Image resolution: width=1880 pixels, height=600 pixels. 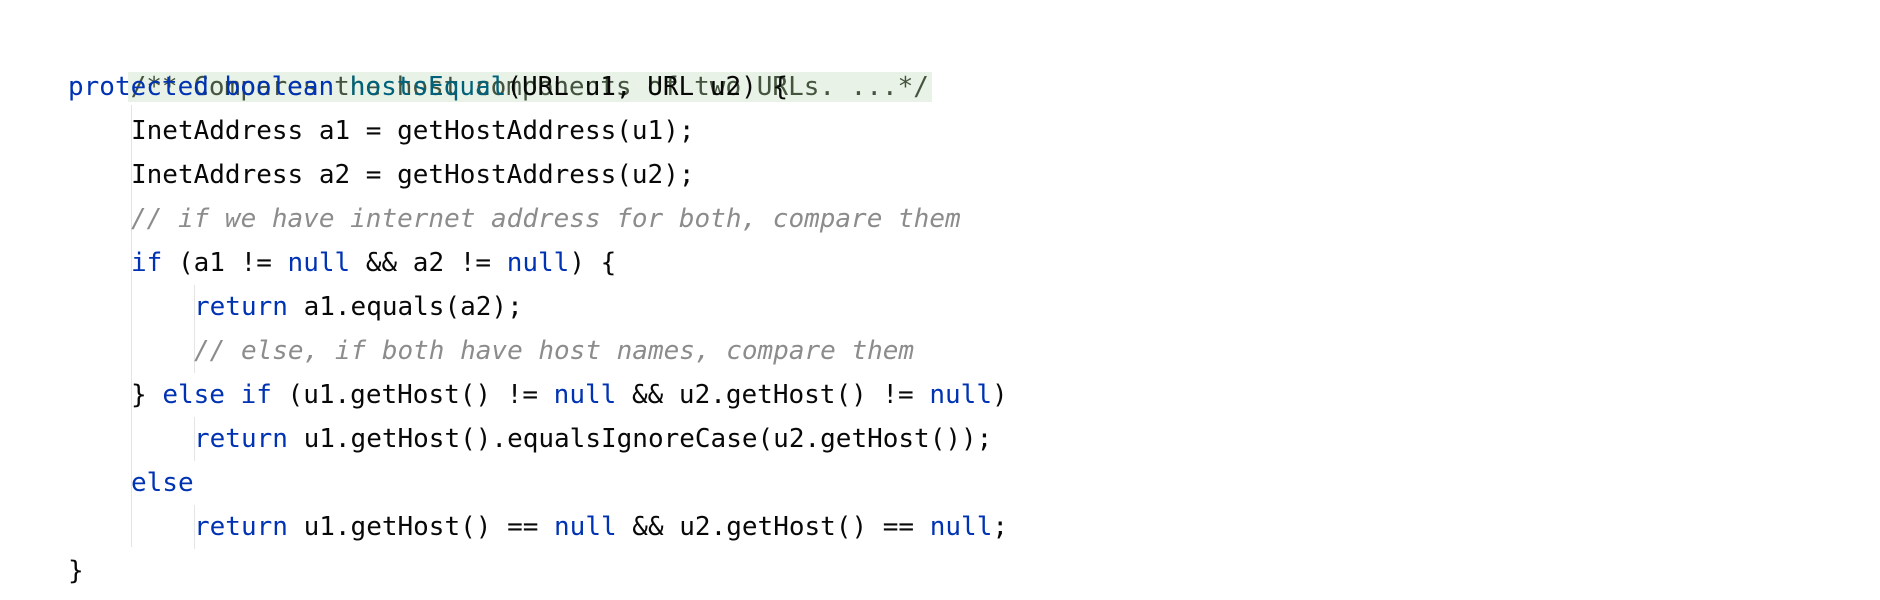 What do you see at coordinates (412, 395) in the screenshot?
I see `code-text: (u1.getHost() !=` at bounding box center [412, 395].